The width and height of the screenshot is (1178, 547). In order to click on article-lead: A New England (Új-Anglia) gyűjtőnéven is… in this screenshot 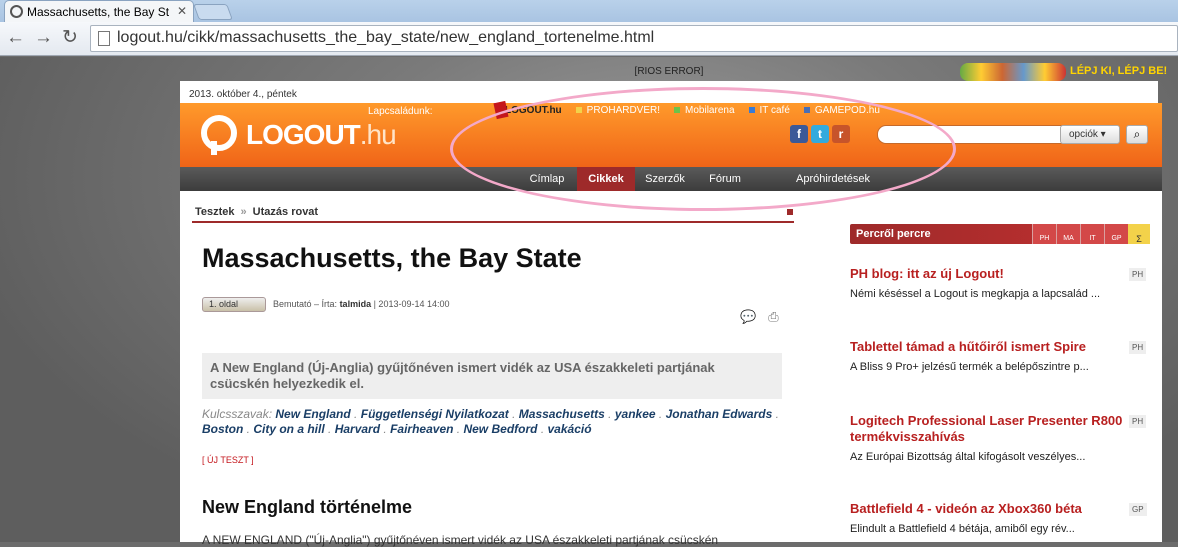, I will do `click(492, 376)`.